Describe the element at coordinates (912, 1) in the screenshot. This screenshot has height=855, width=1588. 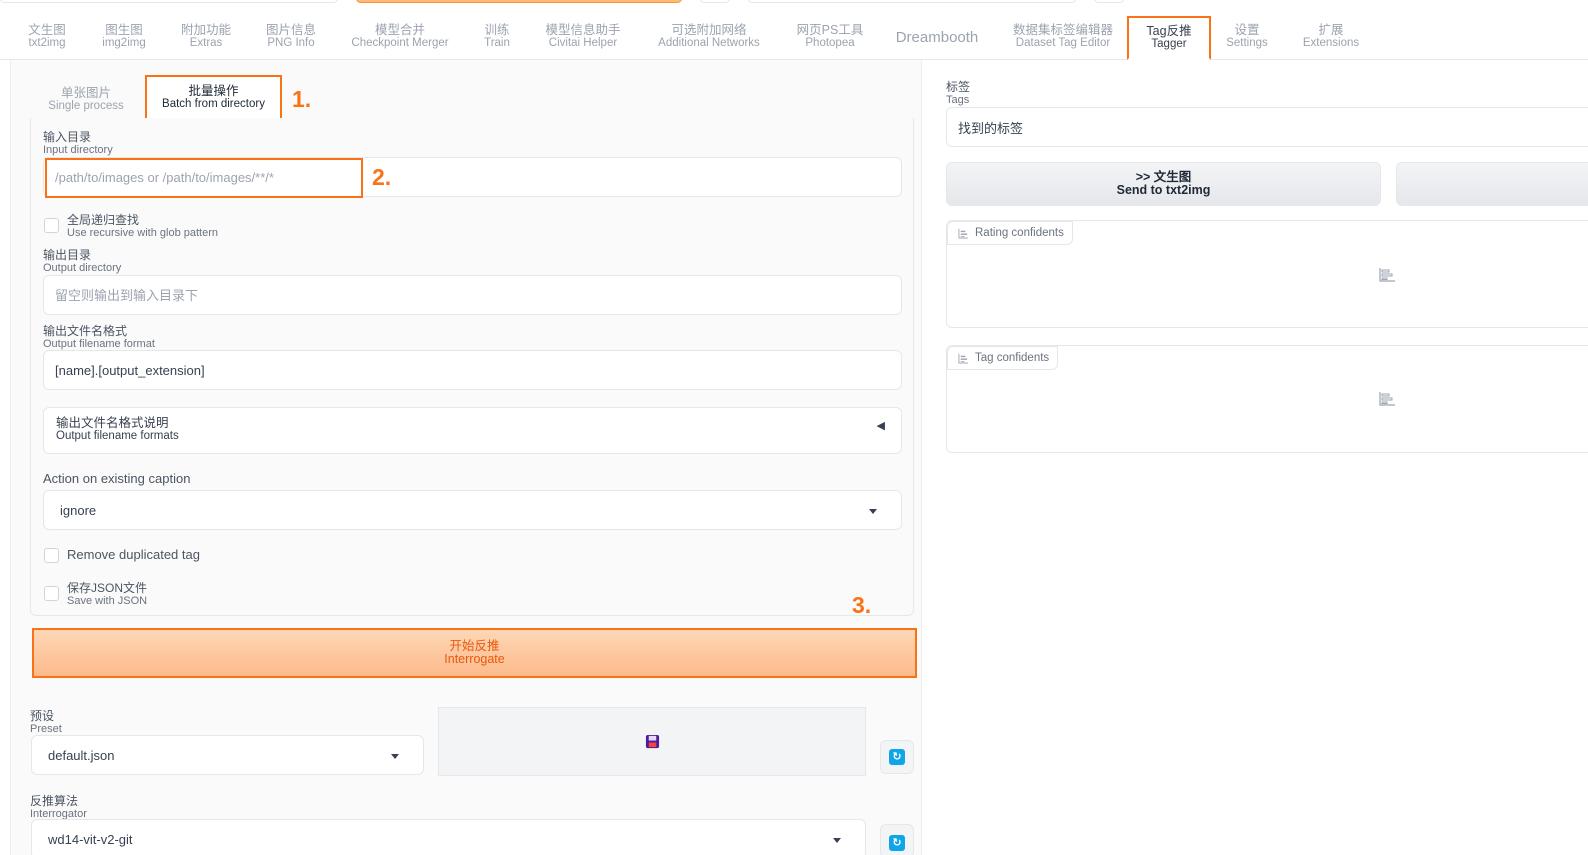
I see `top-dropdown-right` at that location.